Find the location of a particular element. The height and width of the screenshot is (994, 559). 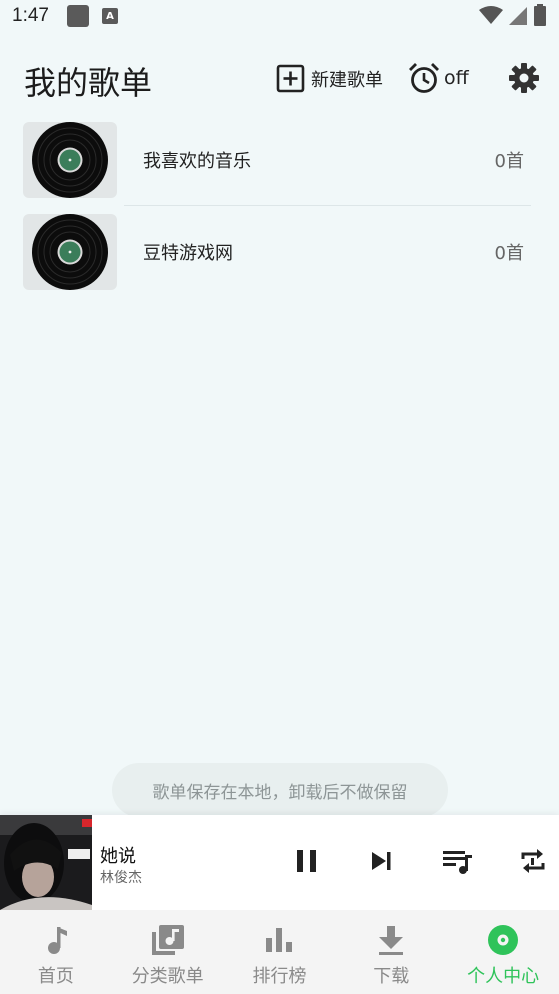

nav-categories: 分类歌单 is located at coordinates (168, 952).